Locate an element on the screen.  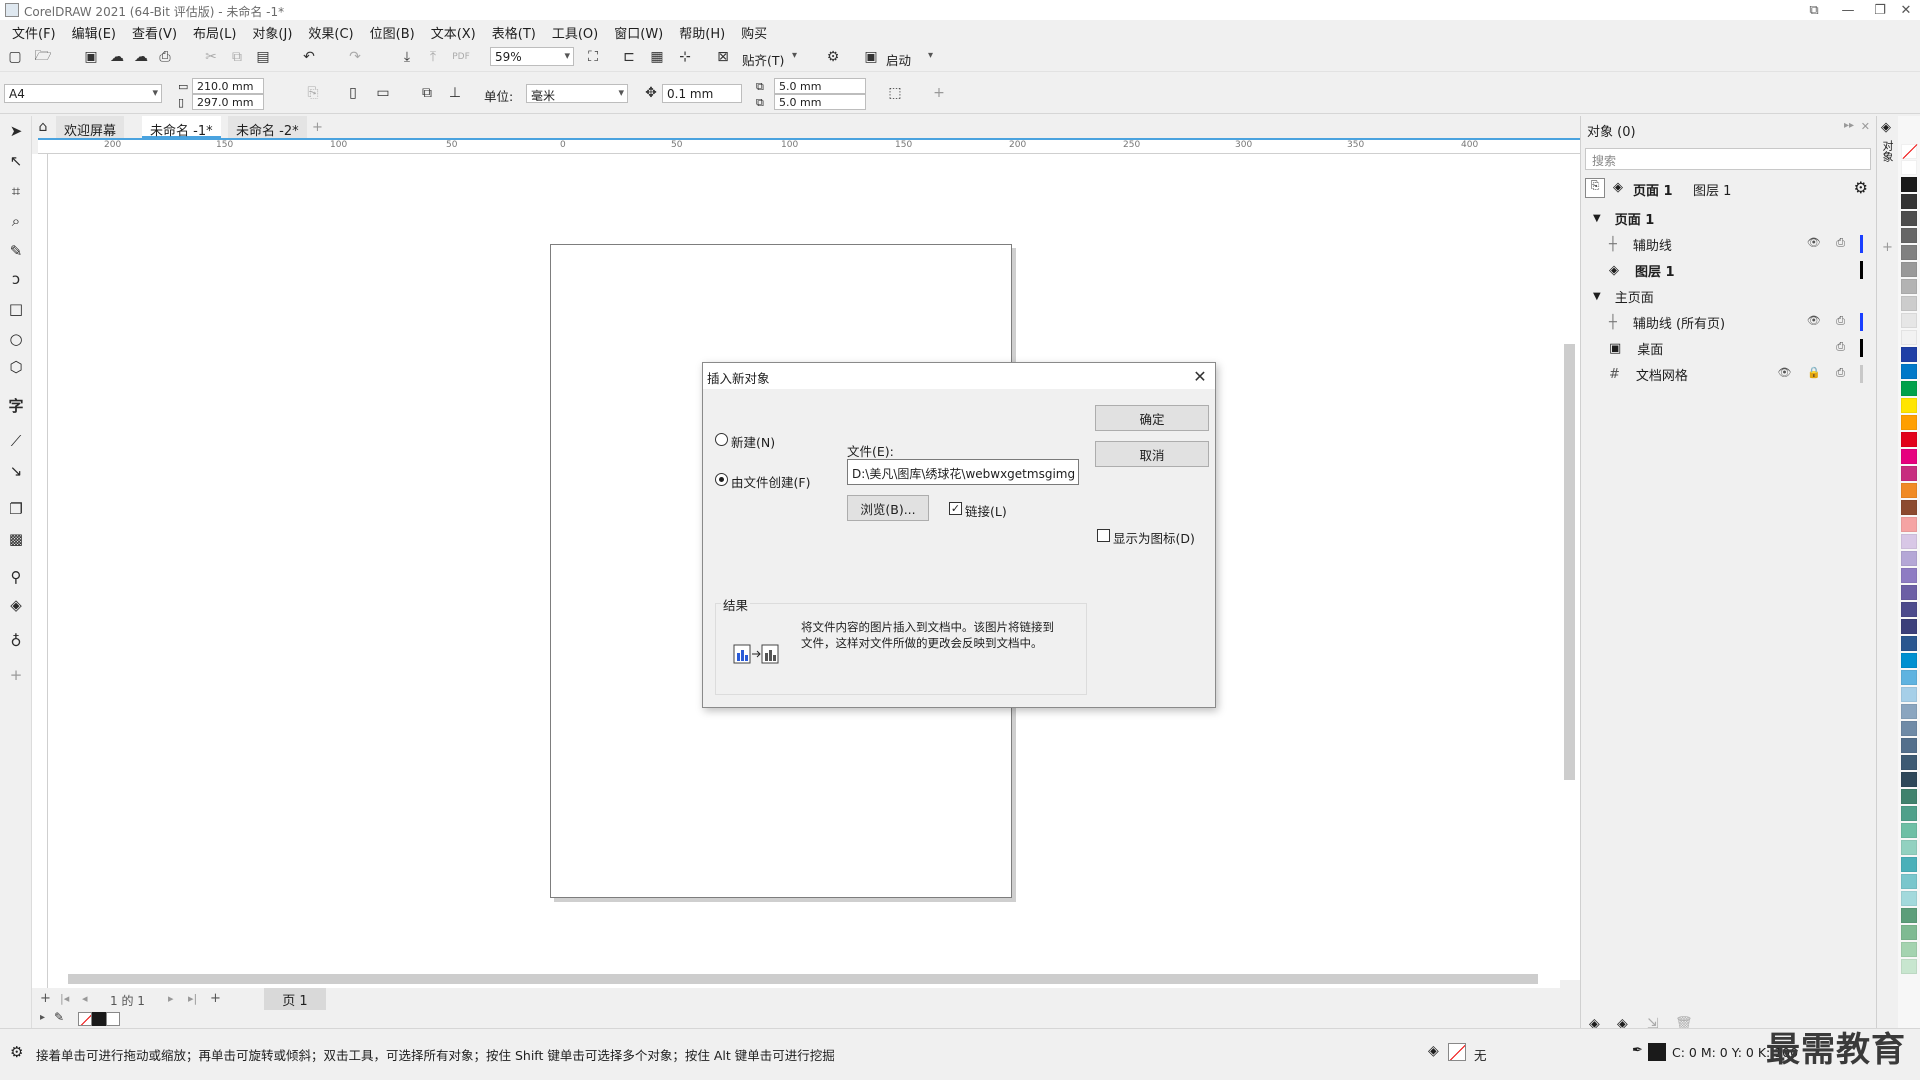
artistic-media-icon: ↄ is located at coordinates (16, 279).